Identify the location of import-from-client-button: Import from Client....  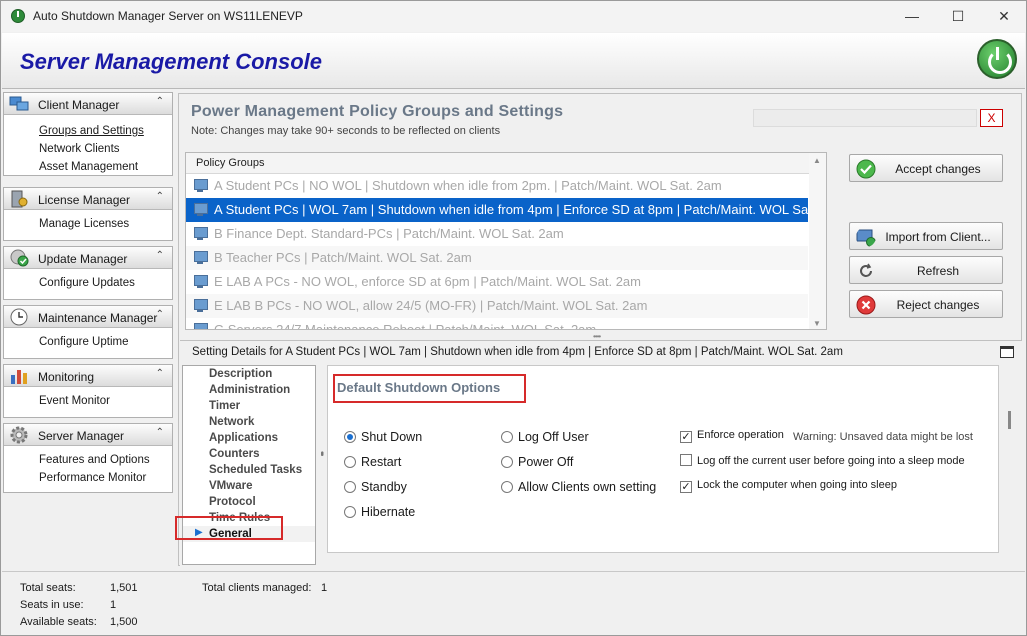
(926, 236).